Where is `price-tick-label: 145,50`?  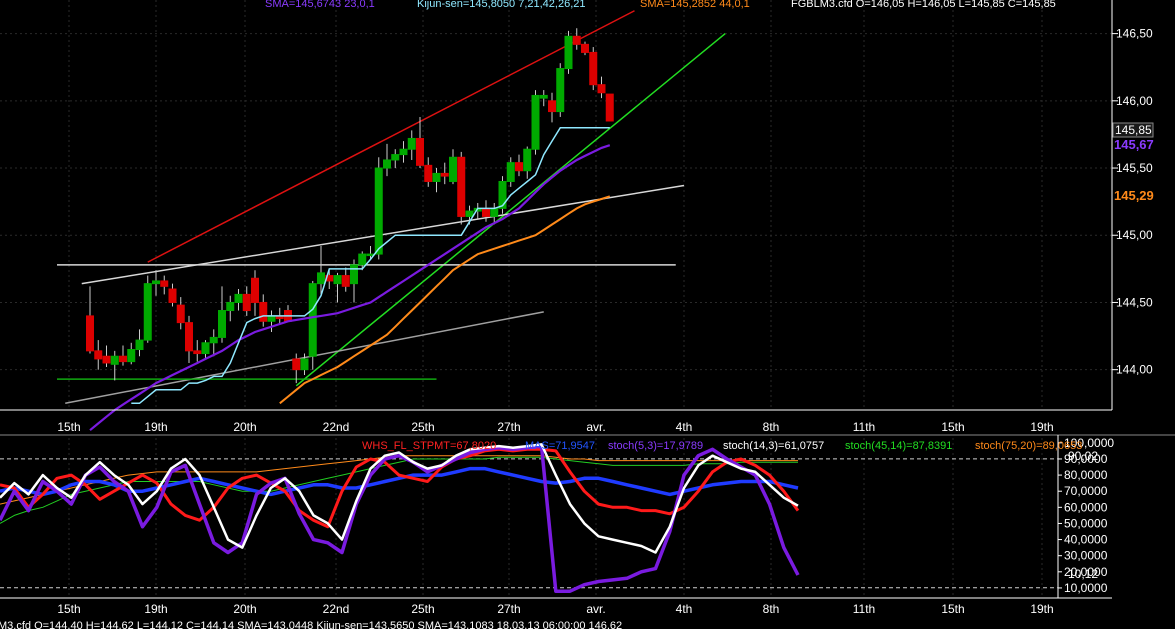
price-tick-label: 145,50 is located at coordinates (1134, 168).